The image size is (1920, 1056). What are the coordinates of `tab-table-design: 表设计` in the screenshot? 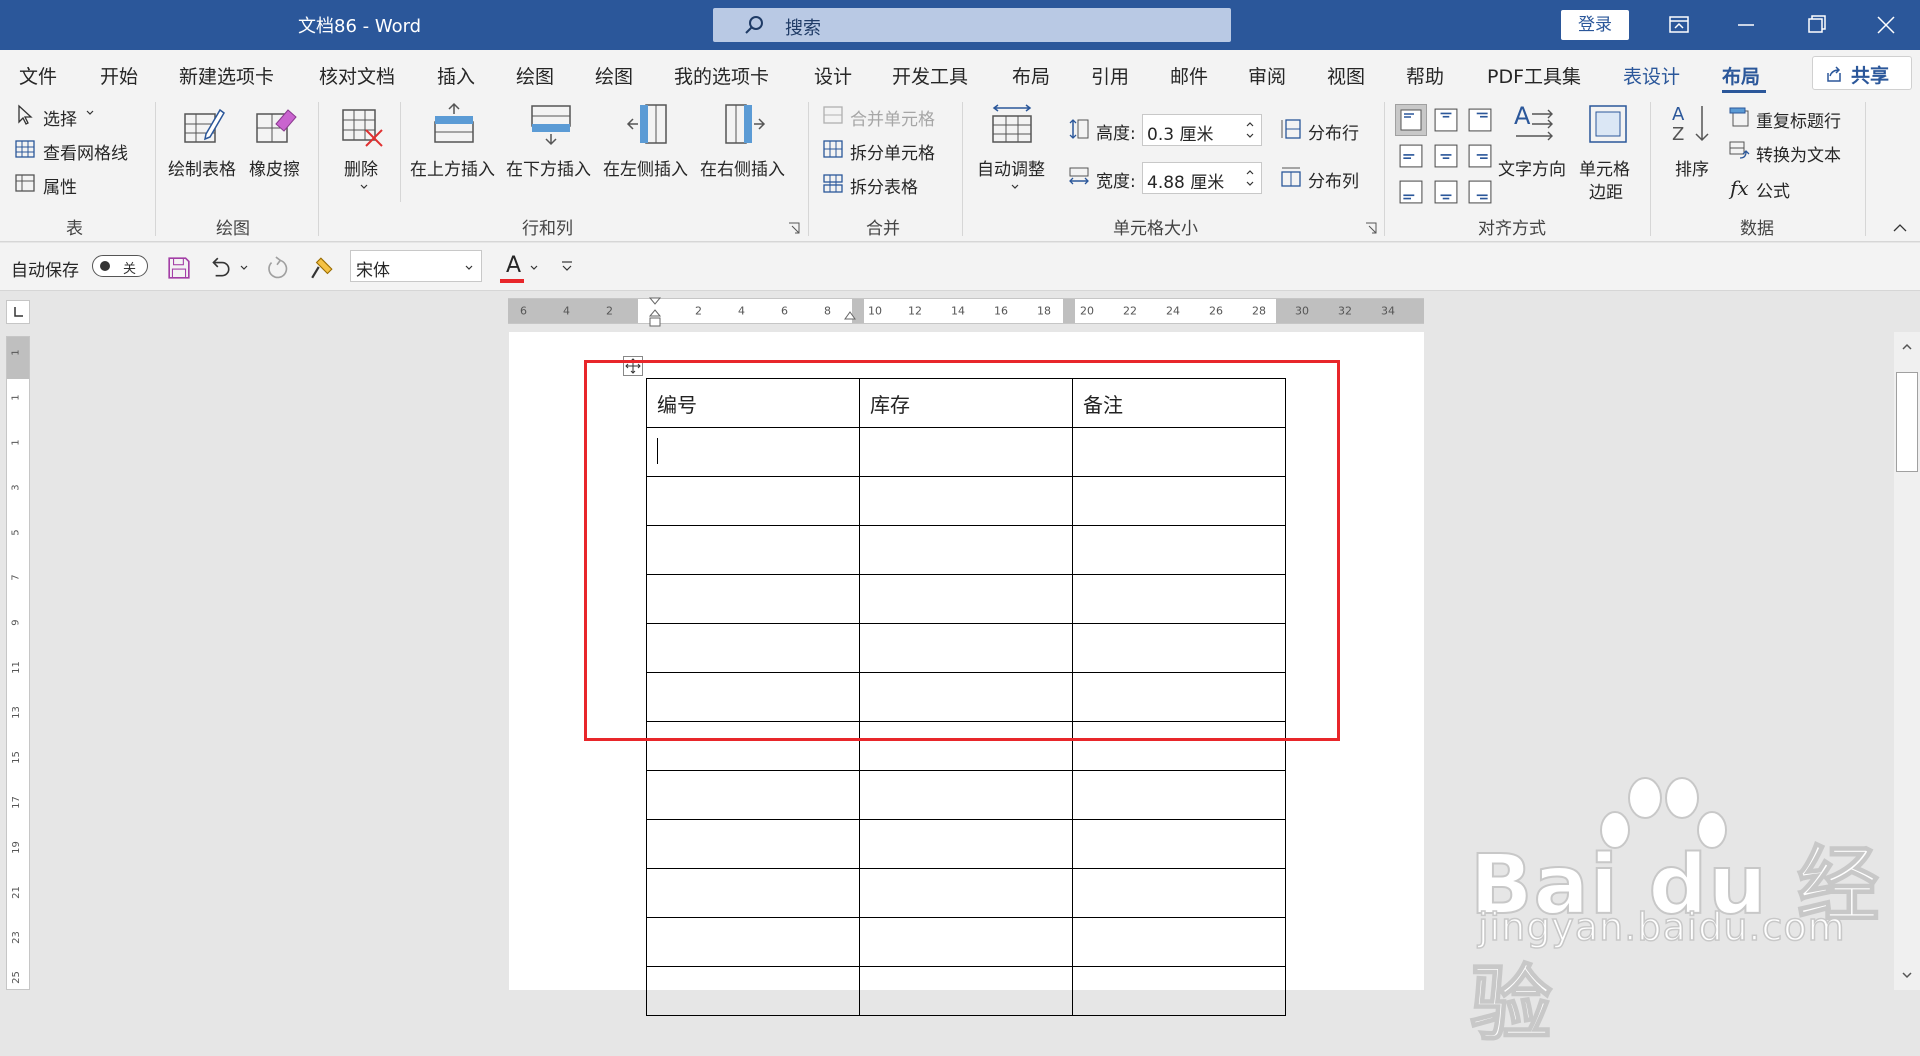 It's located at (1651, 75).